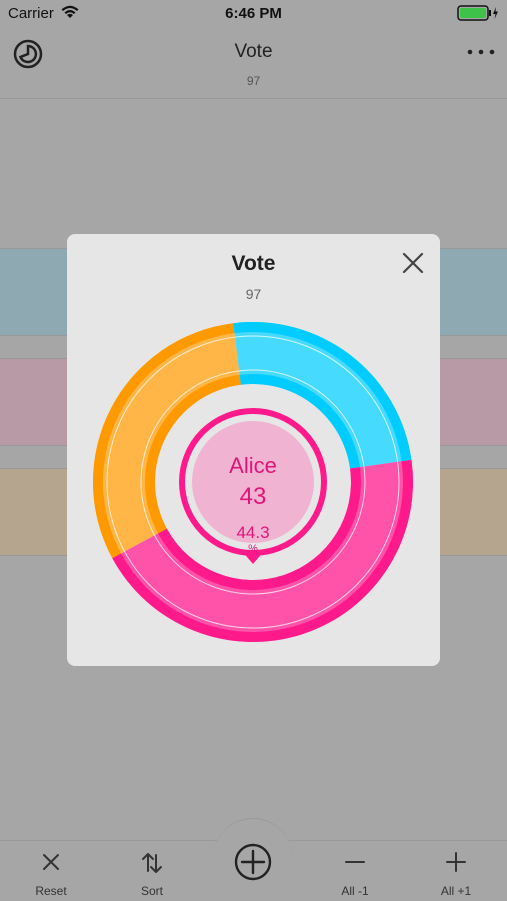 The image size is (507, 901). What do you see at coordinates (253, 81) in the screenshot?
I see `nav-subtitle: 97` at bounding box center [253, 81].